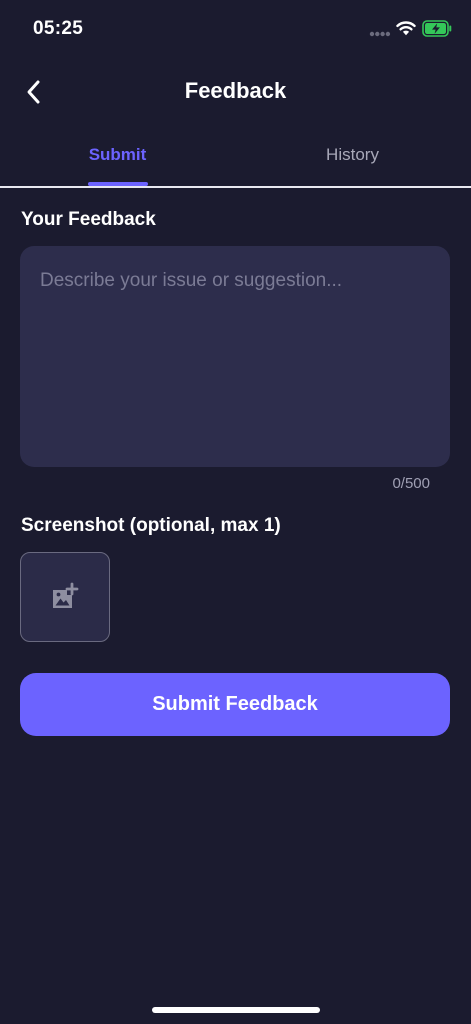 The width and height of the screenshot is (471, 1024). I want to click on tab-bar: Submit History, so click(235, 162).